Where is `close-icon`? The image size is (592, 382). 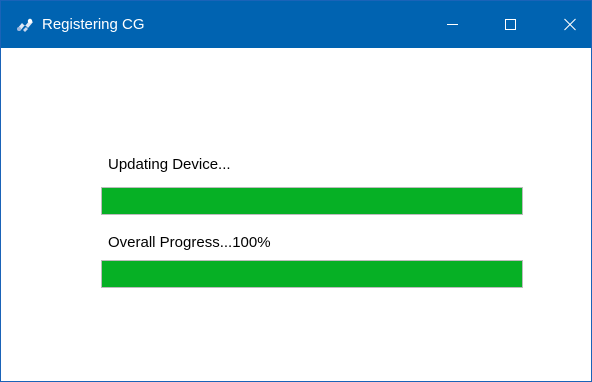 close-icon is located at coordinates (570, 24).